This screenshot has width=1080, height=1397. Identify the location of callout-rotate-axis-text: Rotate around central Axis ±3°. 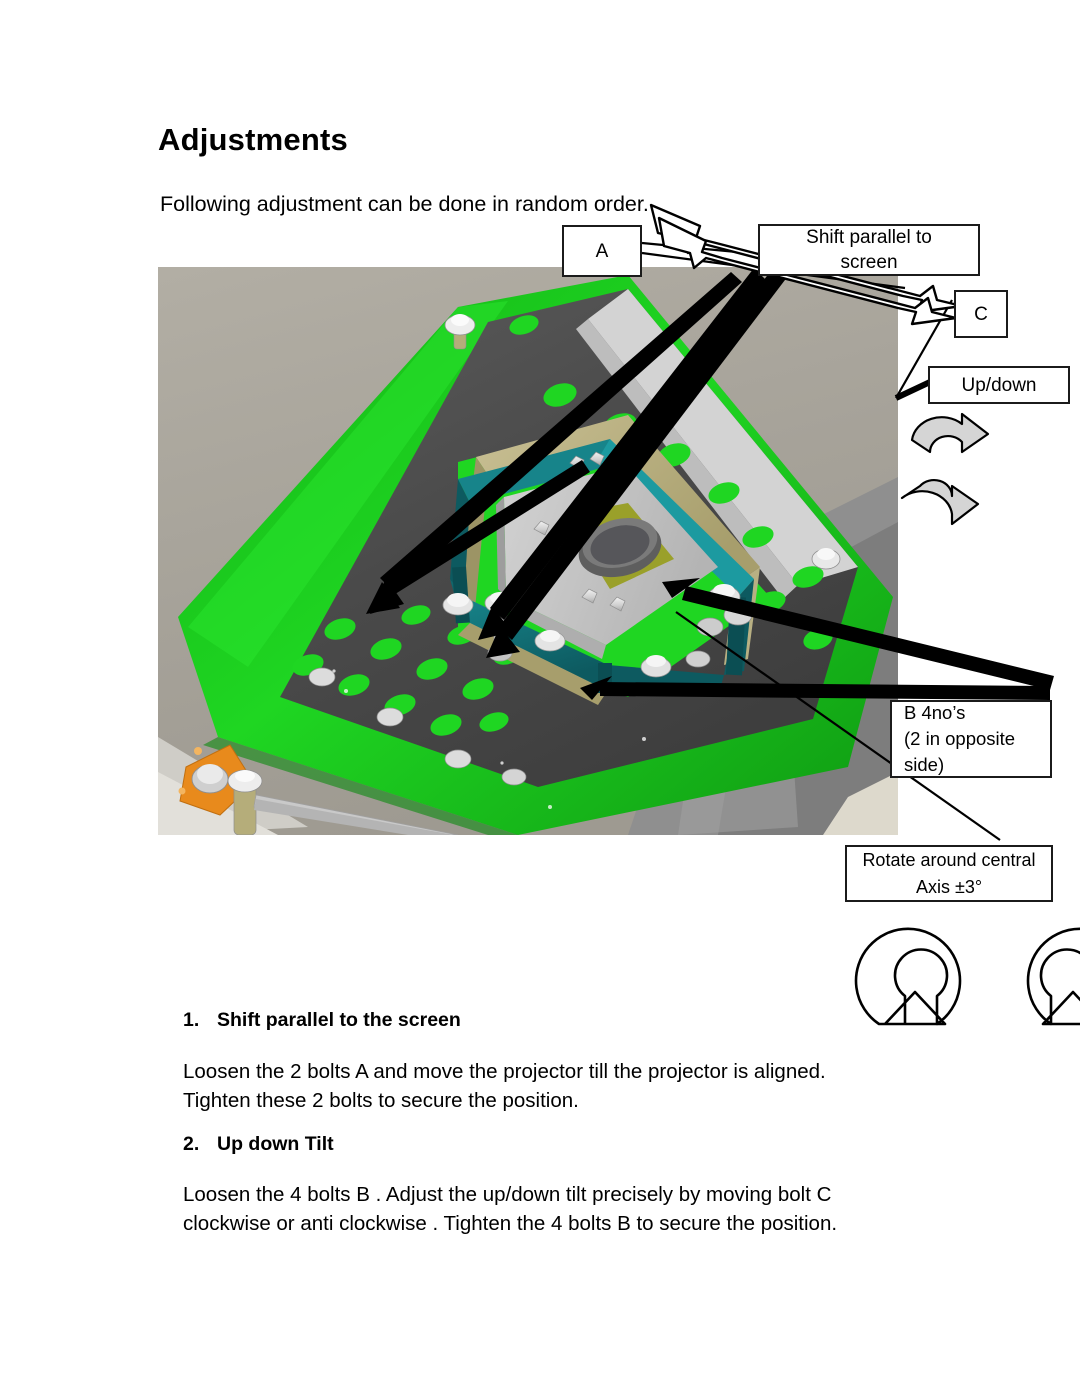
(949, 873).